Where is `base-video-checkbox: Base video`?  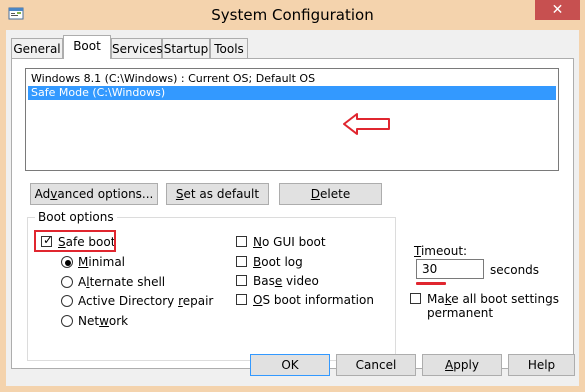
base-video-checkbox: Base video is located at coordinates (277, 282).